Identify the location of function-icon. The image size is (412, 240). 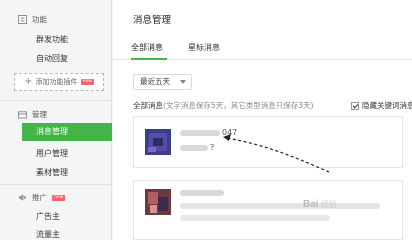
(22, 19).